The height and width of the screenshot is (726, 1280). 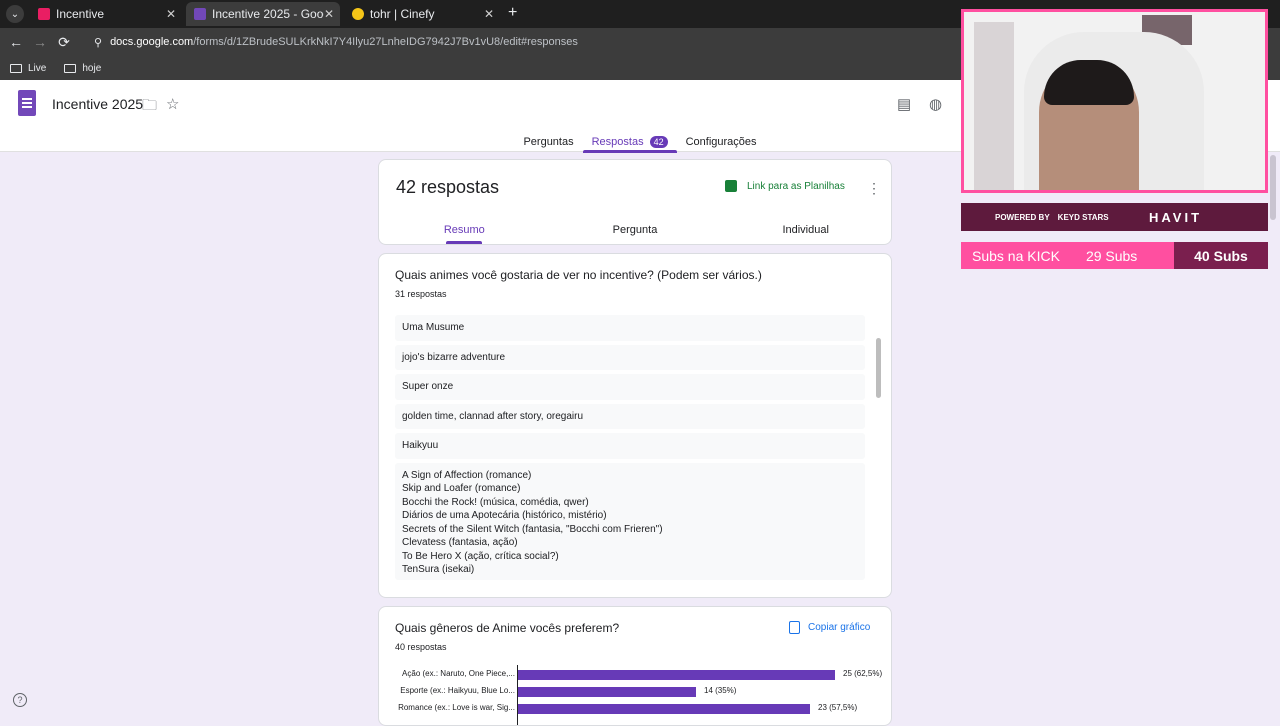 I want to click on bookmark-label: hoje, so click(x=92, y=68).